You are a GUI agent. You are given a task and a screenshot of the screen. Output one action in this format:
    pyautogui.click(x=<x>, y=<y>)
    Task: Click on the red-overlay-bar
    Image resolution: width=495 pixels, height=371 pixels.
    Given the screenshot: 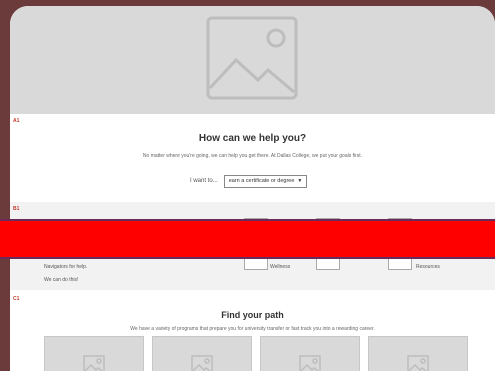 What is the action you would take?
    pyautogui.click(x=247, y=239)
    